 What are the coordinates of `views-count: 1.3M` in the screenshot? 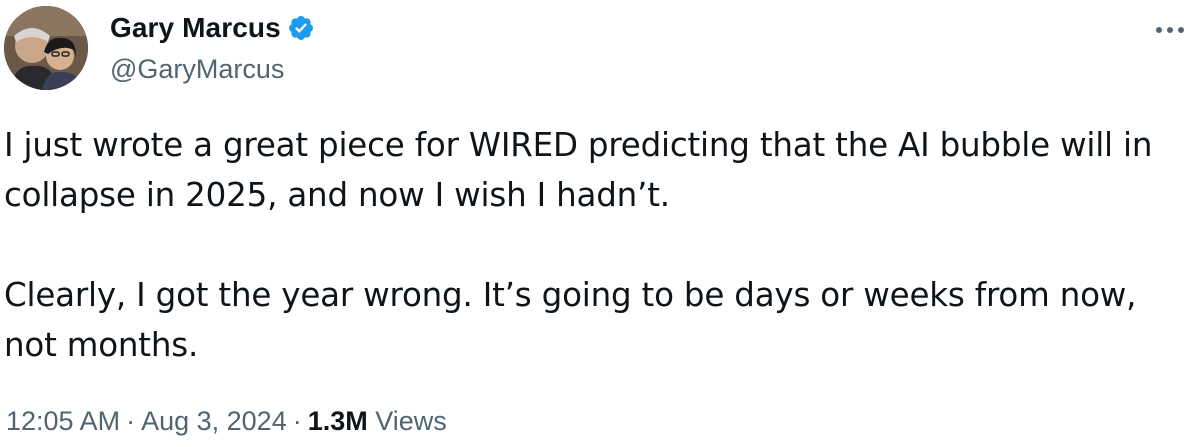 It's located at (337, 421).